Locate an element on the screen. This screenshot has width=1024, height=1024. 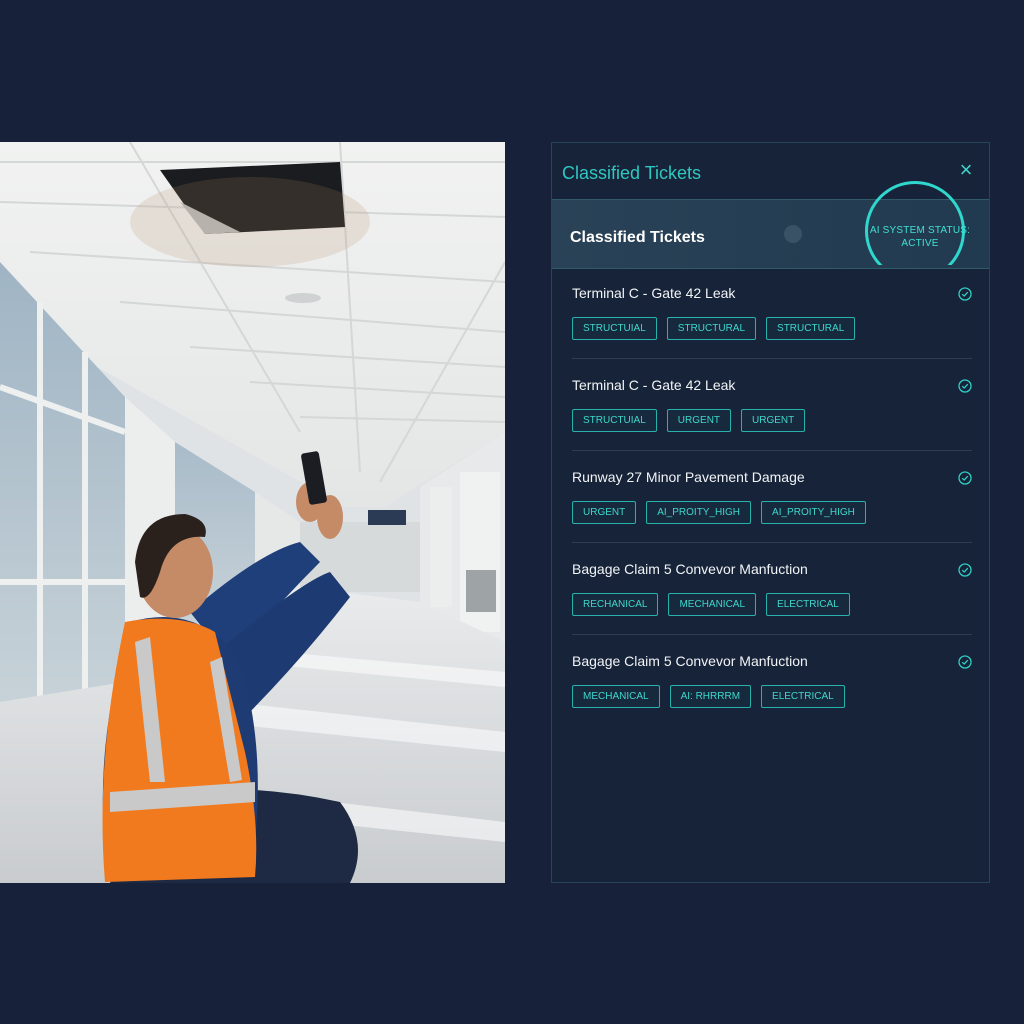
ticket-tags: STRUCTUIAL URGENT URGENT is located at coordinates (689, 420).